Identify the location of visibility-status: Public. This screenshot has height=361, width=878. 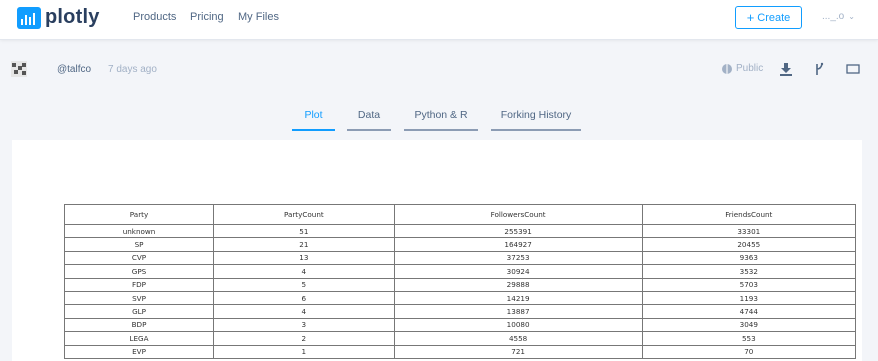
(742, 68).